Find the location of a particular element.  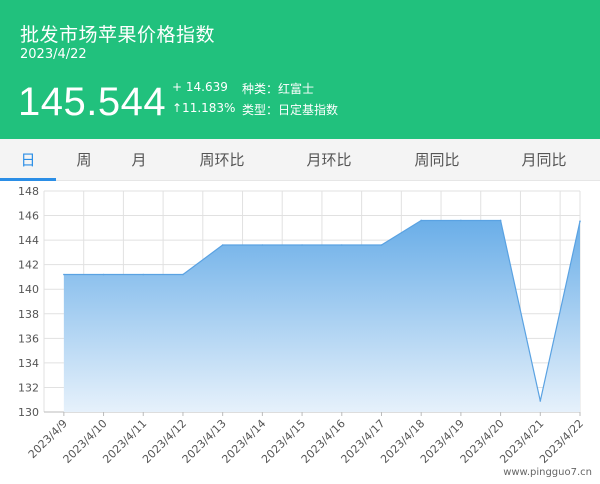

tab-month-year-on-year: 月同比 is located at coordinates (544, 160).